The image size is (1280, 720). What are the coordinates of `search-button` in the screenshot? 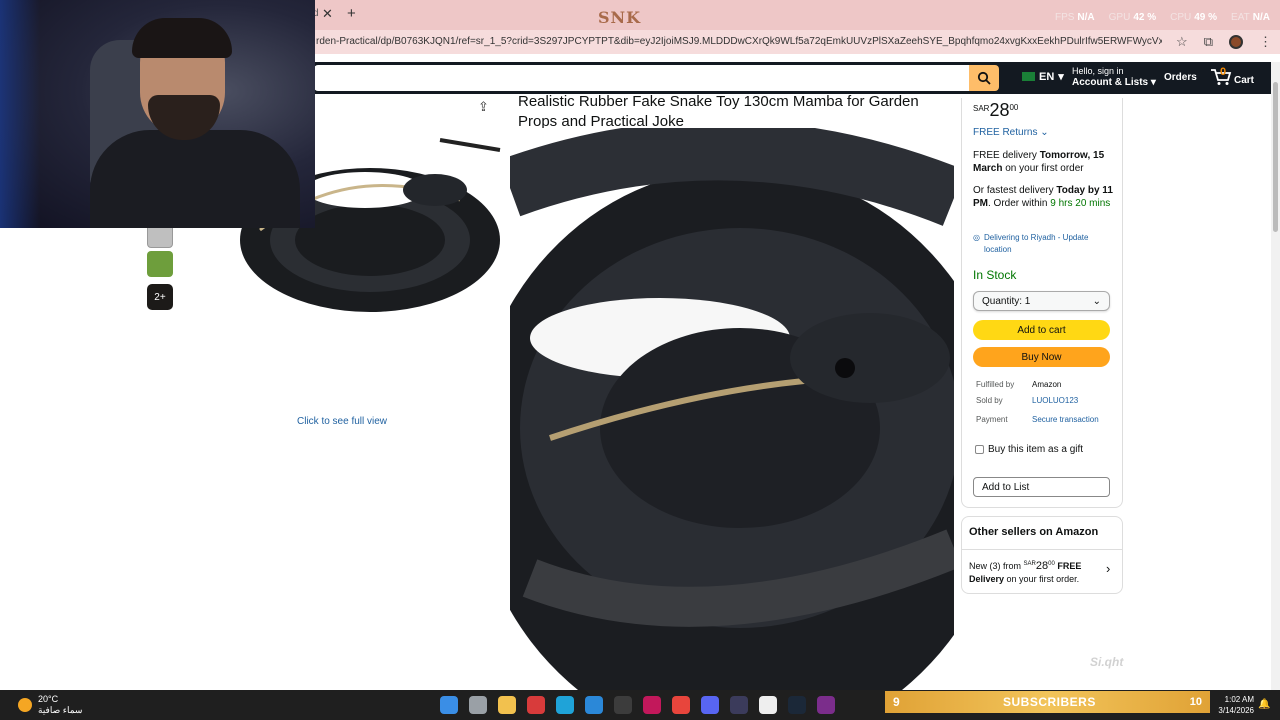 It's located at (984, 78).